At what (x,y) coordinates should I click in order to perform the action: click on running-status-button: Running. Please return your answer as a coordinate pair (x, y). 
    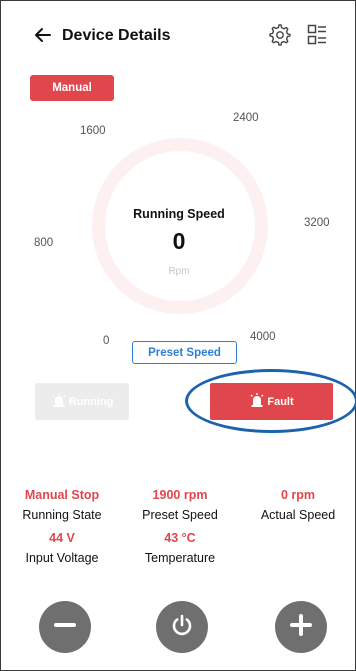
    Looking at the image, I should click on (82, 401).